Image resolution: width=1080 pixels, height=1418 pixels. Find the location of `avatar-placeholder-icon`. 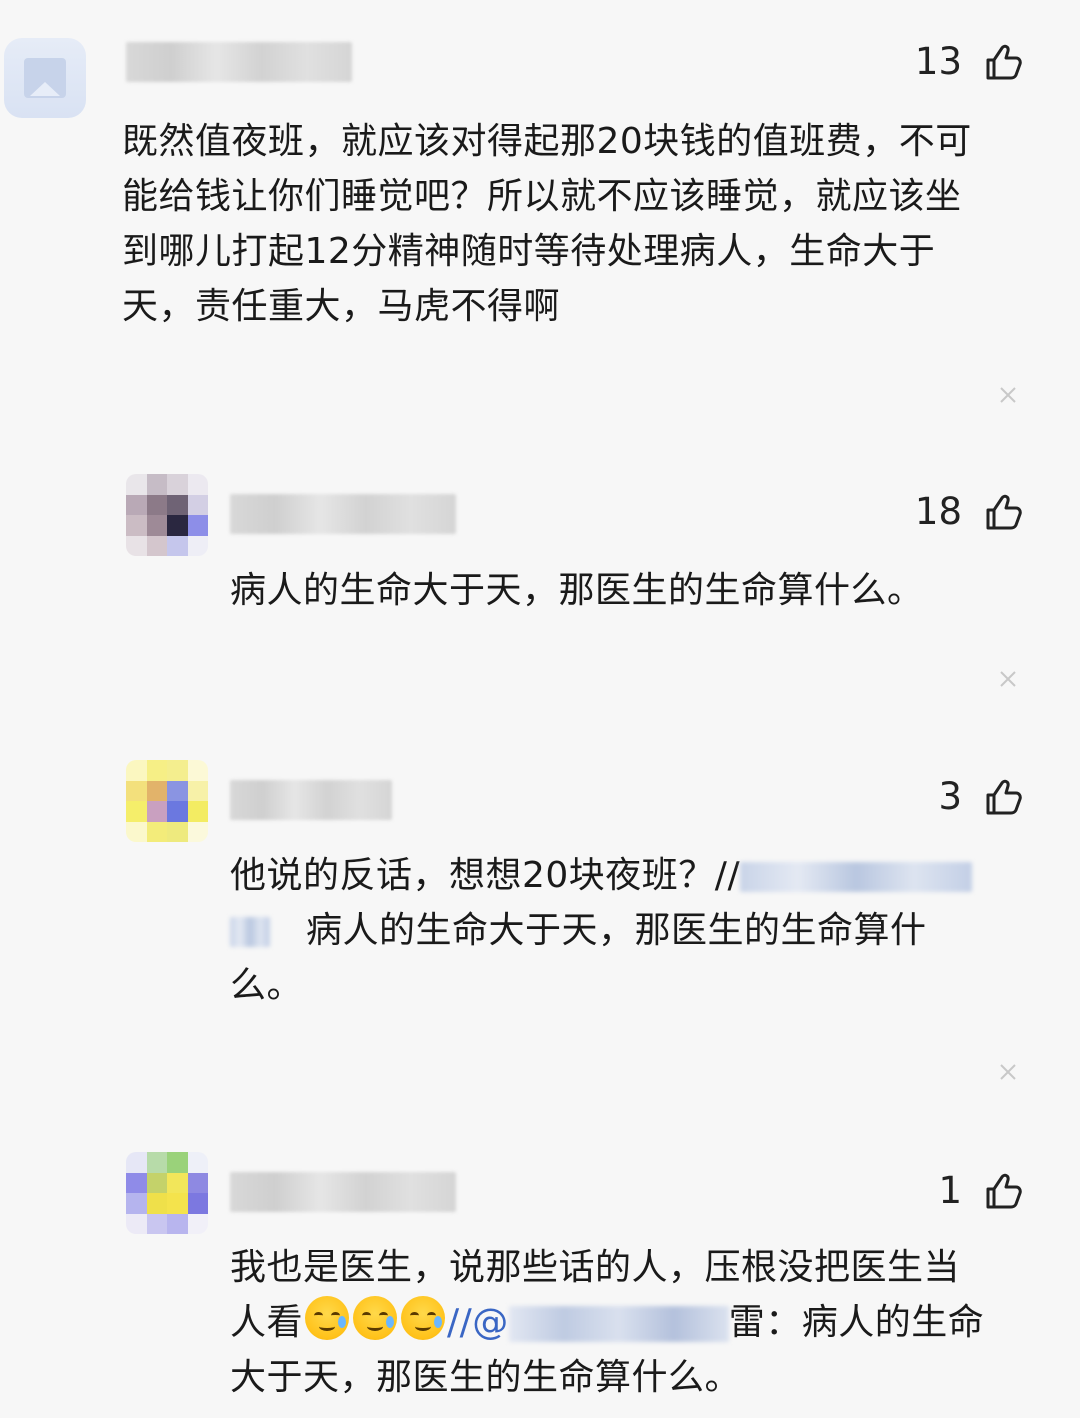

avatar-placeholder-icon is located at coordinates (45, 78).